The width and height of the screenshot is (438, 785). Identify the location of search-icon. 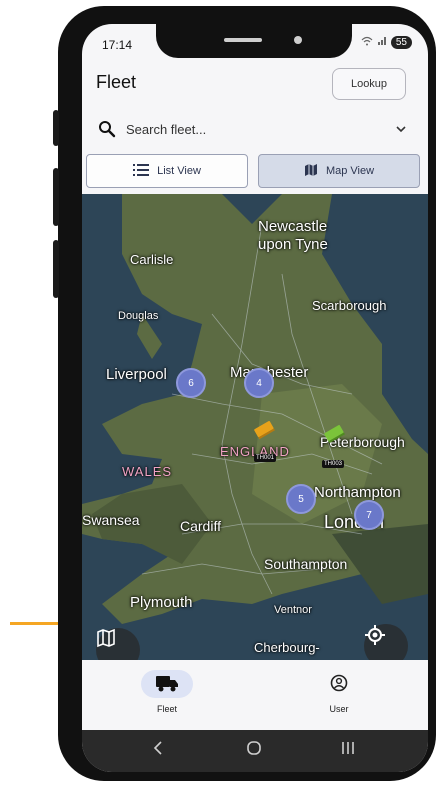
(107, 131).